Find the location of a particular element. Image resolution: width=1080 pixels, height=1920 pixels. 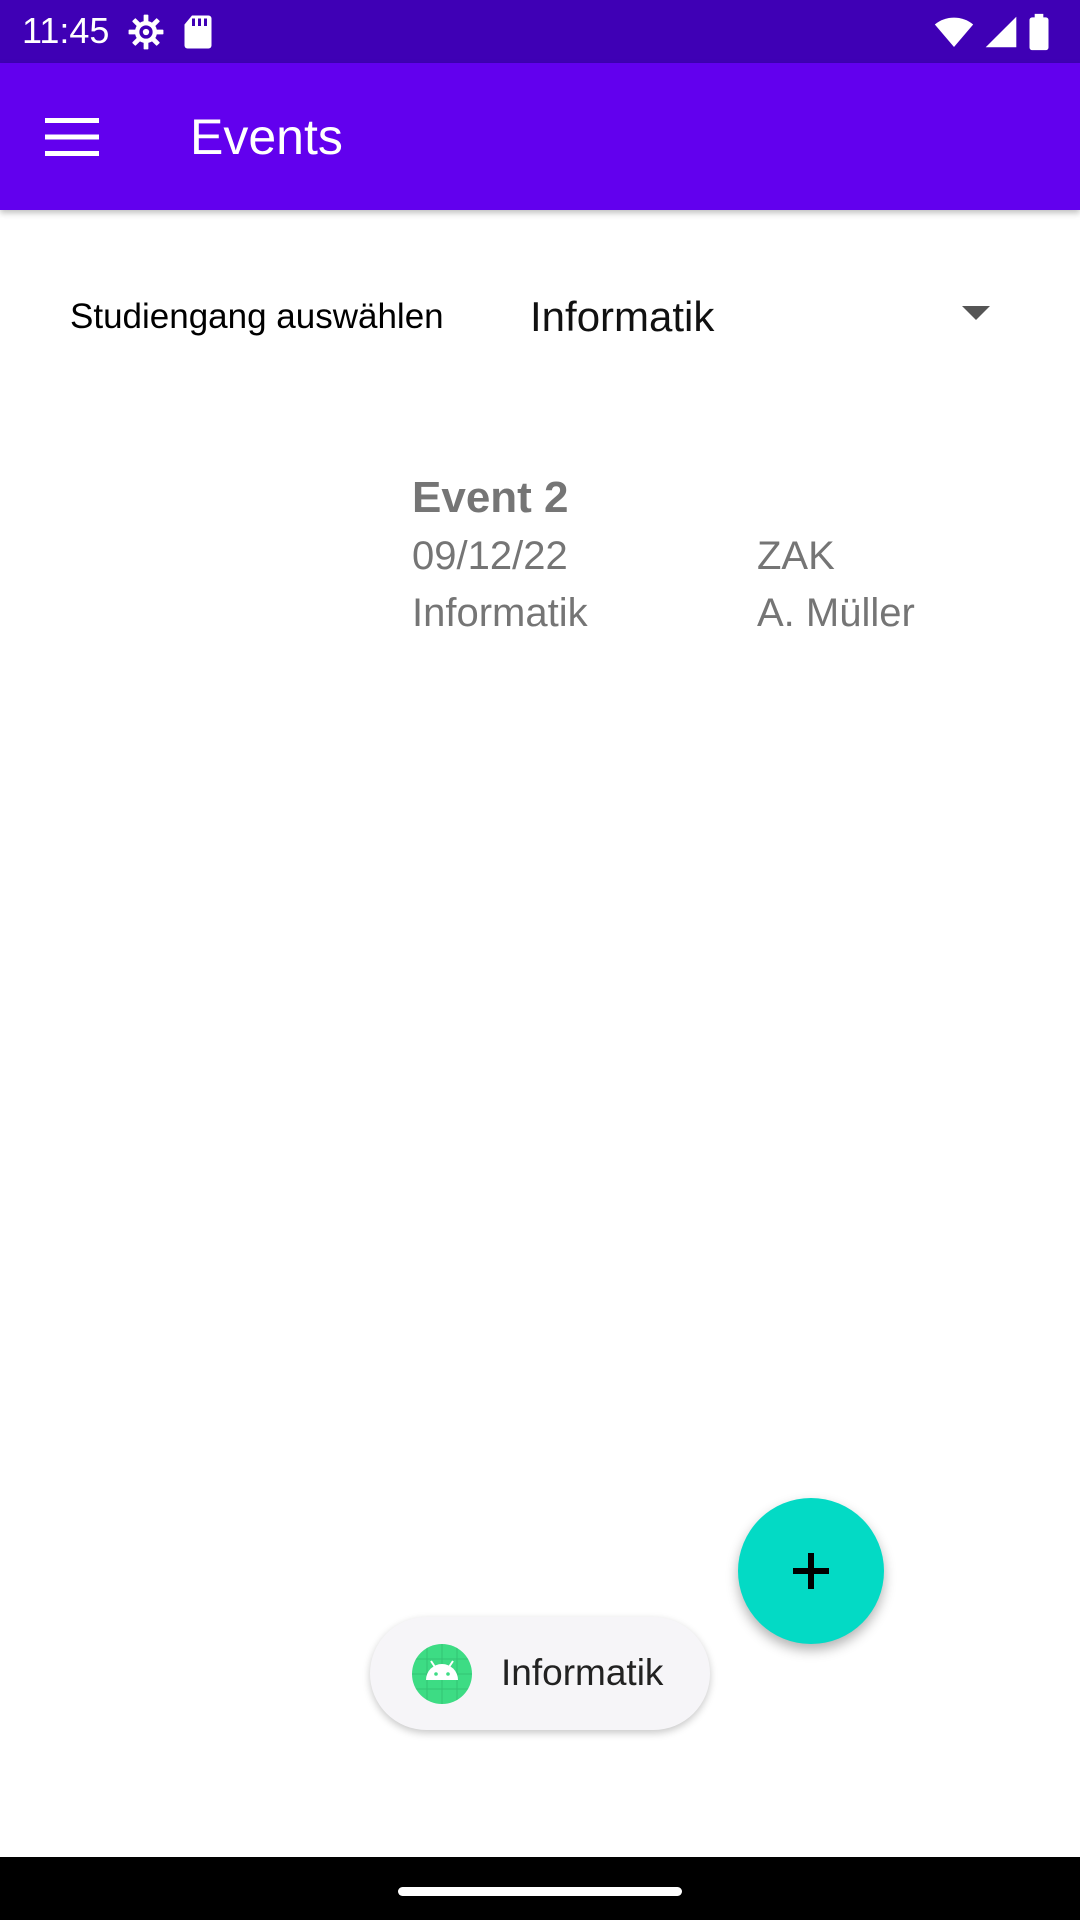

event-course: Informatik is located at coordinates (500, 613).